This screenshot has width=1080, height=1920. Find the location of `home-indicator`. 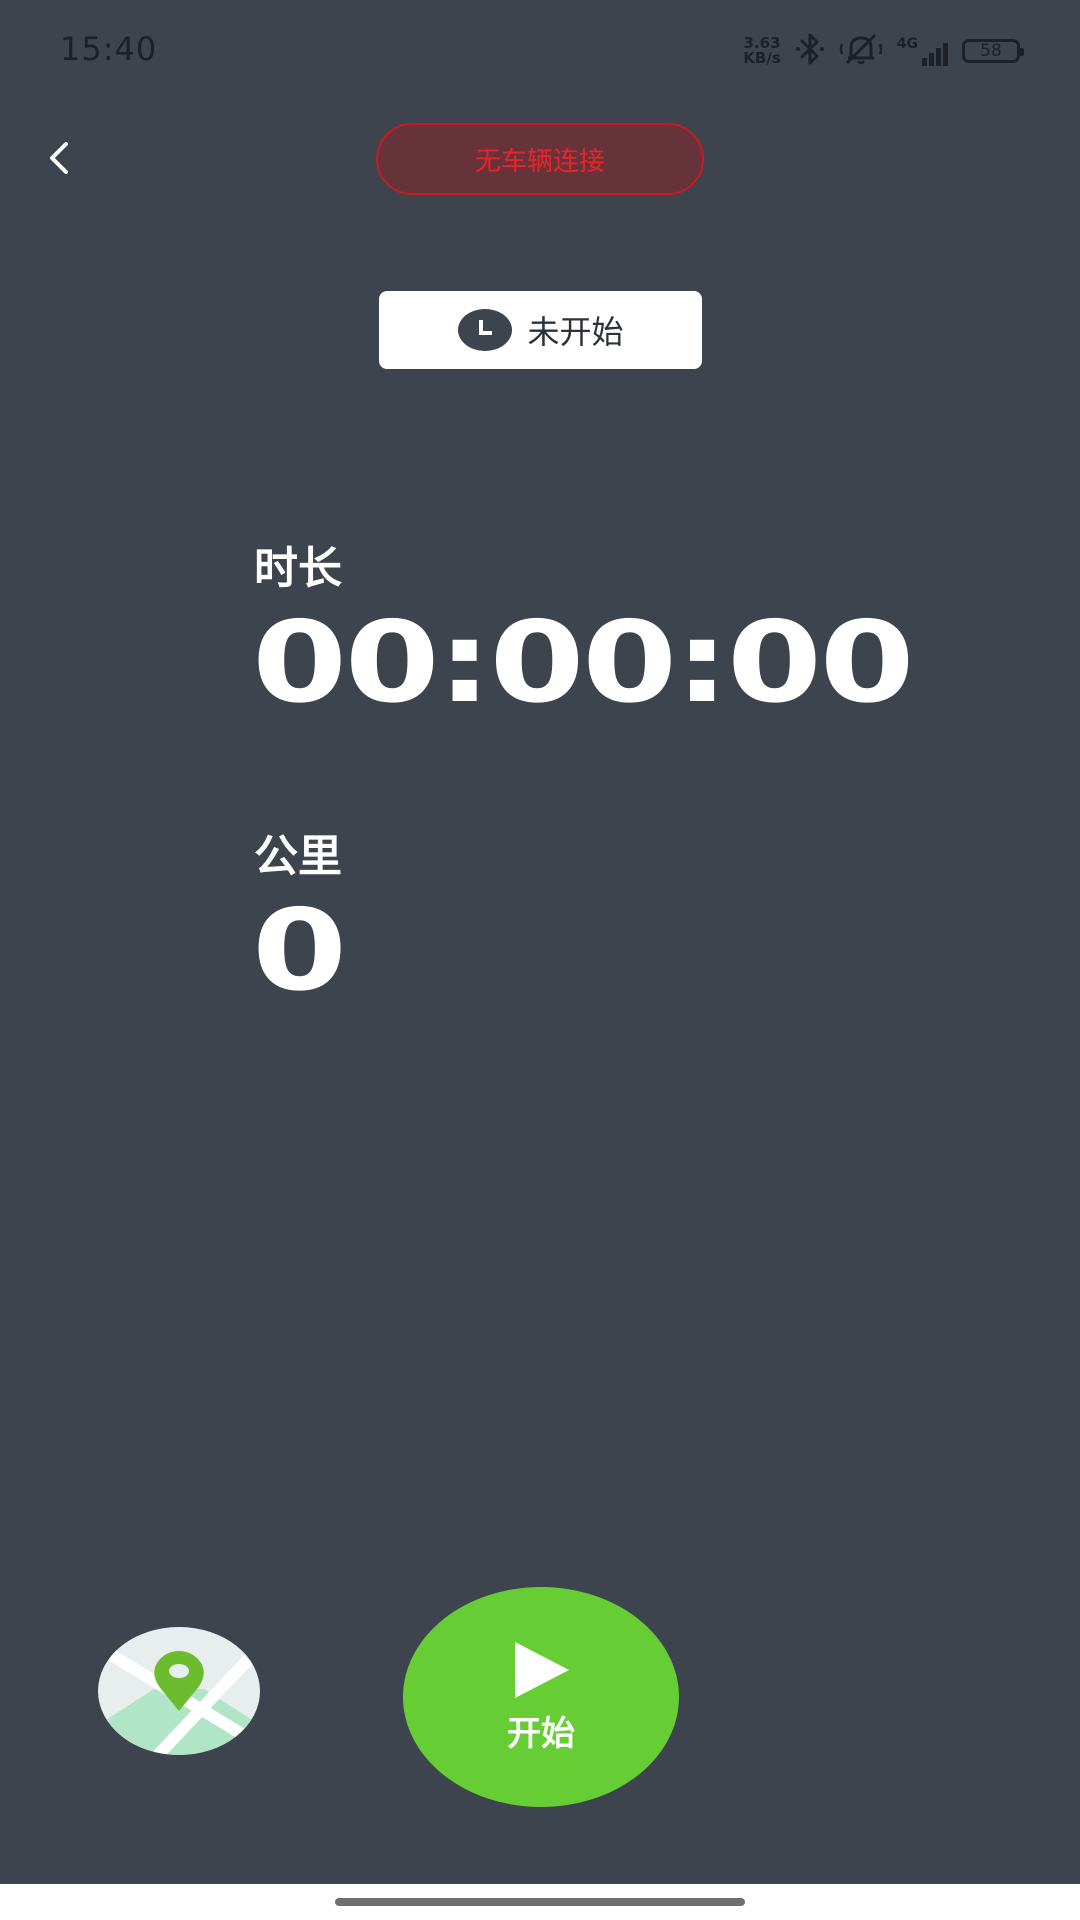

home-indicator is located at coordinates (540, 1902).